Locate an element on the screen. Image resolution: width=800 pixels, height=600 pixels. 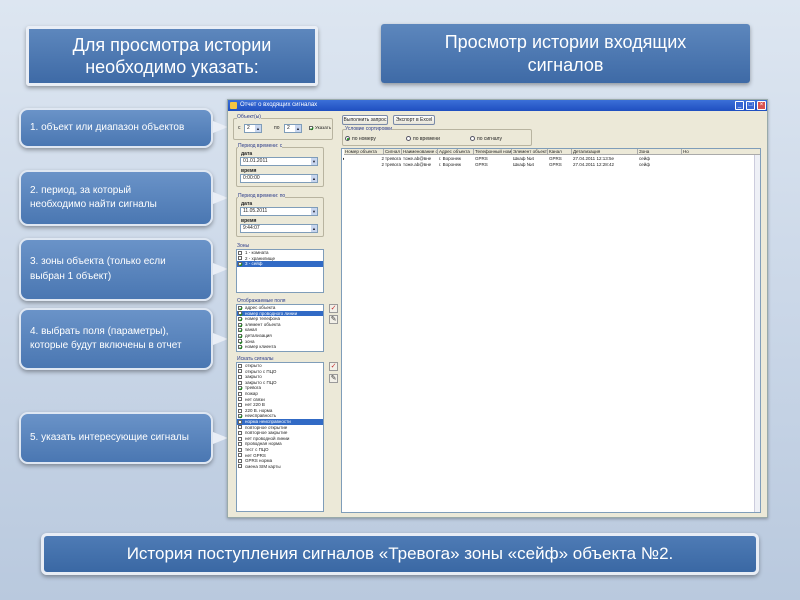
show-checkbox: Указать is located at coordinates (320, 128).